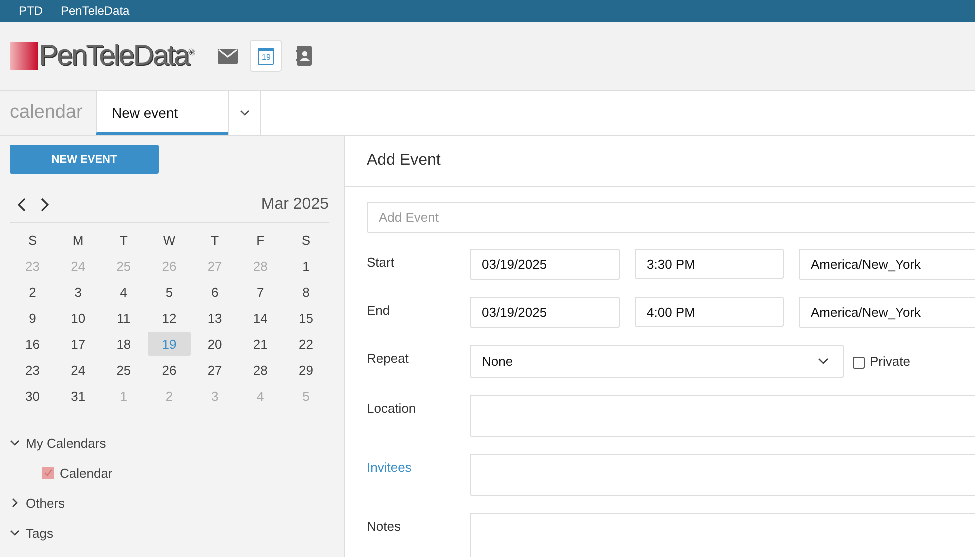 The width and height of the screenshot is (975, 557). I want to click on calendar-day: 23, so click(33, 370).